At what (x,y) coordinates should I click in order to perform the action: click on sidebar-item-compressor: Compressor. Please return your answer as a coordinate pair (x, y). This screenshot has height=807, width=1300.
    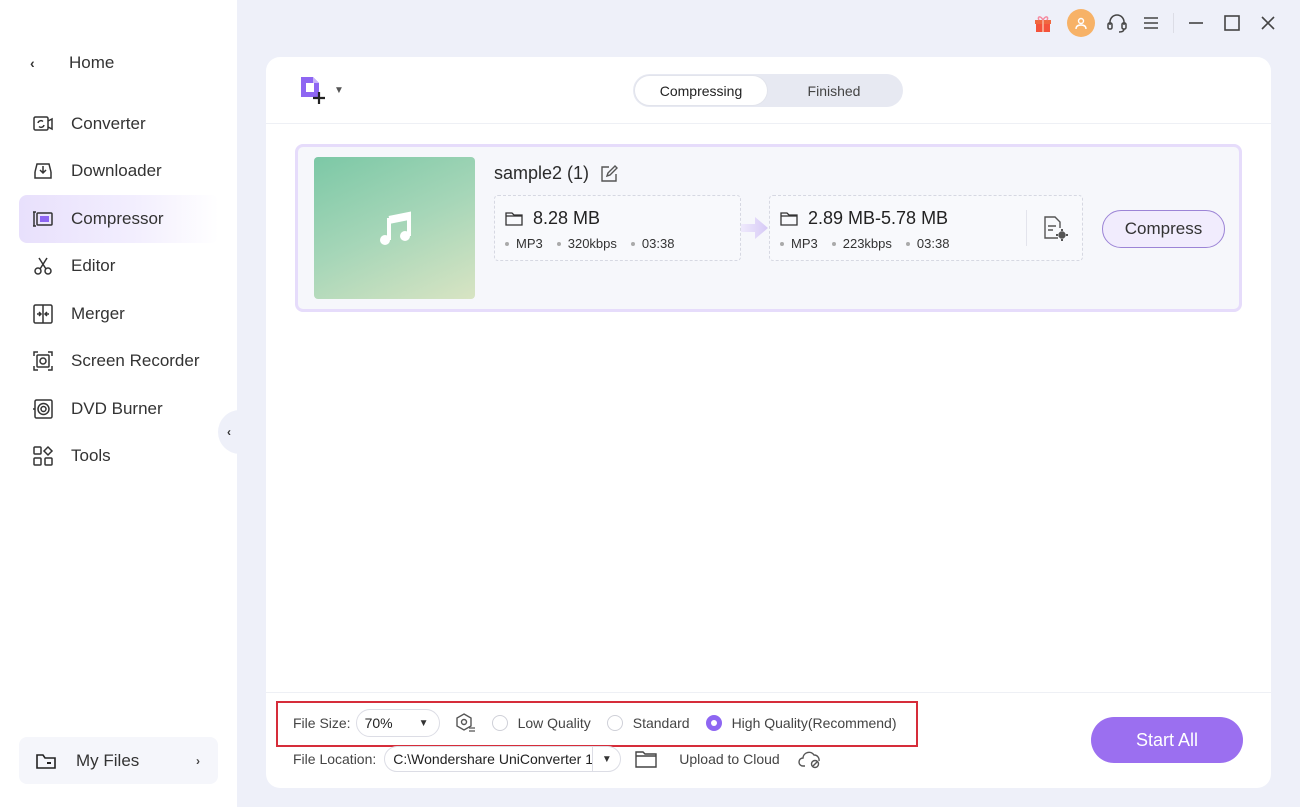
    Looking at the image, I should click on (119, 219).